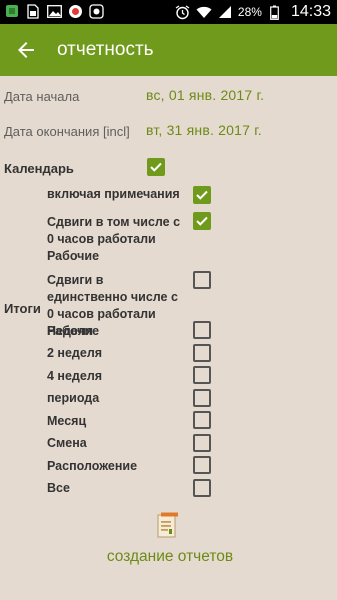  Describe the element at coordinates (170, 556) in the screenshot. I see `create-reports-label: создание отчетов` at that location.